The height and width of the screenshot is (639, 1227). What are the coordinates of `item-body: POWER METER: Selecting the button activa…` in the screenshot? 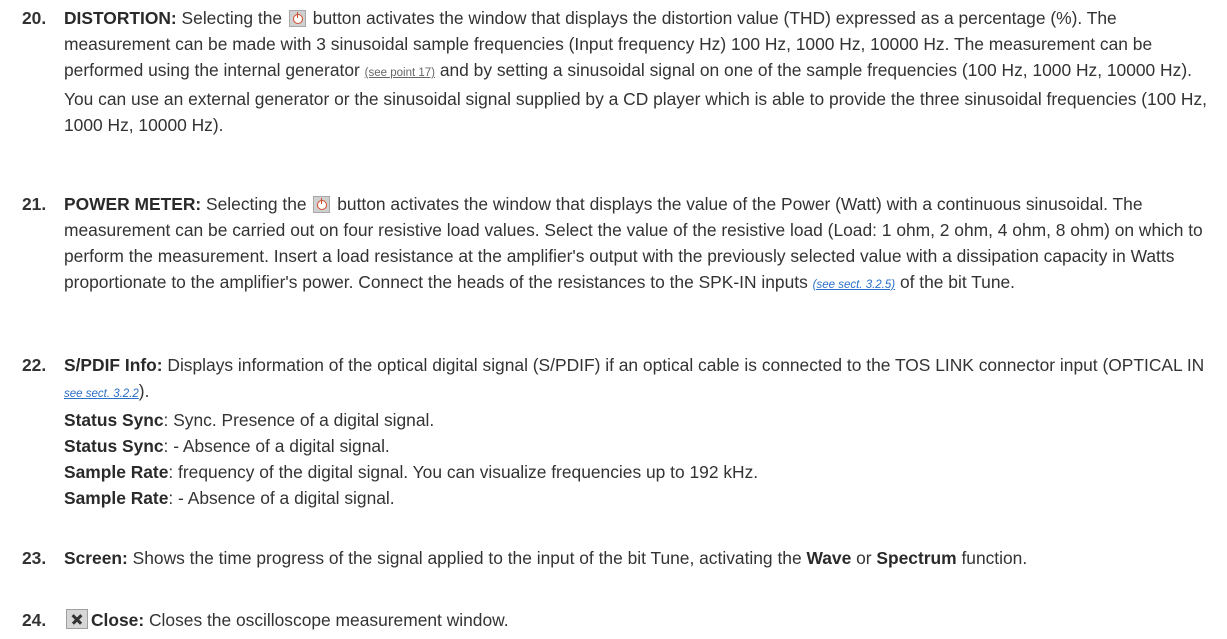 It's located at (633, 243).